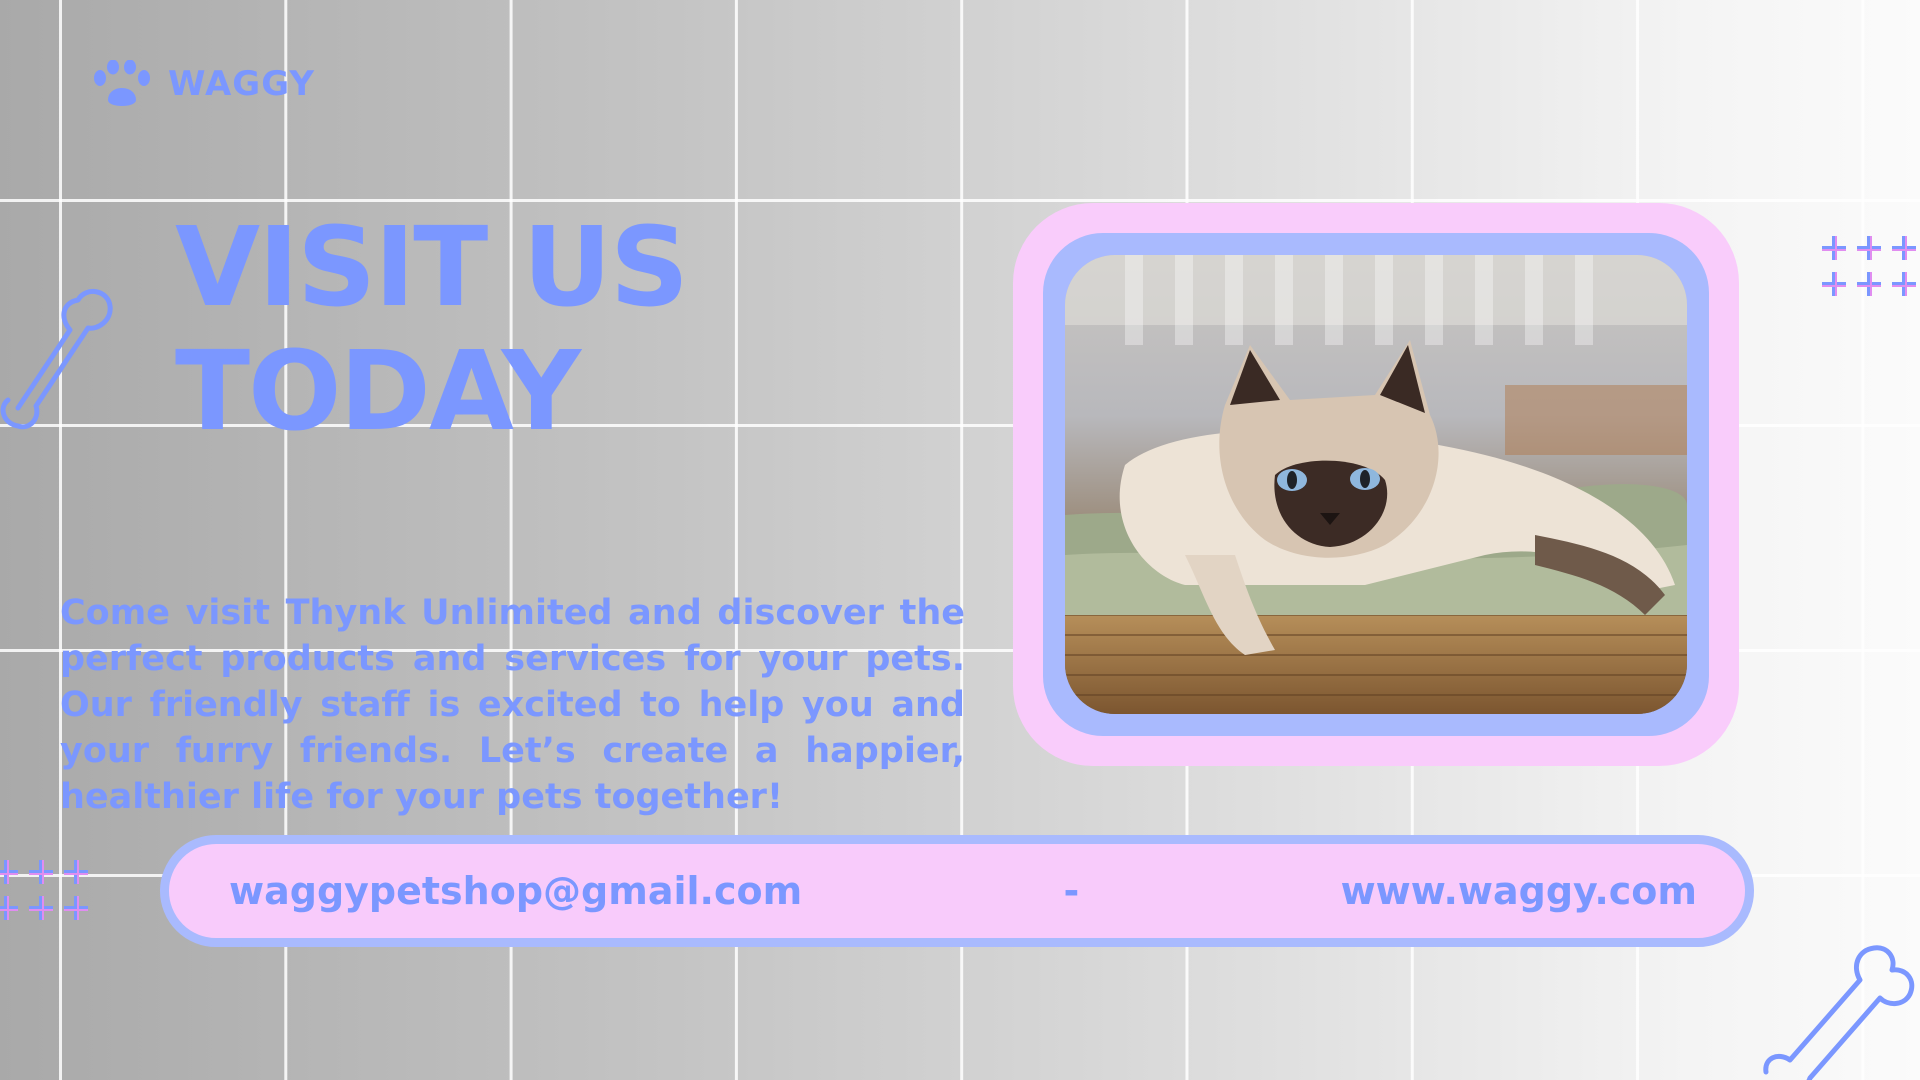  Describe the element at coordinates (432, 267) in the screenshot. I see `title-line-1: VISIT US` at that location.